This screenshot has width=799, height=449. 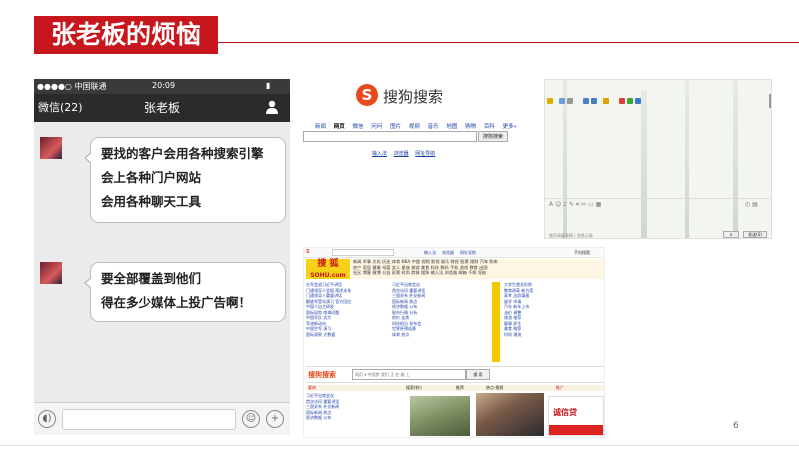 What do you see at coordinates (477, 273) in the screenshot?
I see `nav-row: 社区 博客 微博 公益 彩票 时尚 商城 搜狗 输入法 浏览器 邮箱 千帆 导航` at bounding box center [477, 273].